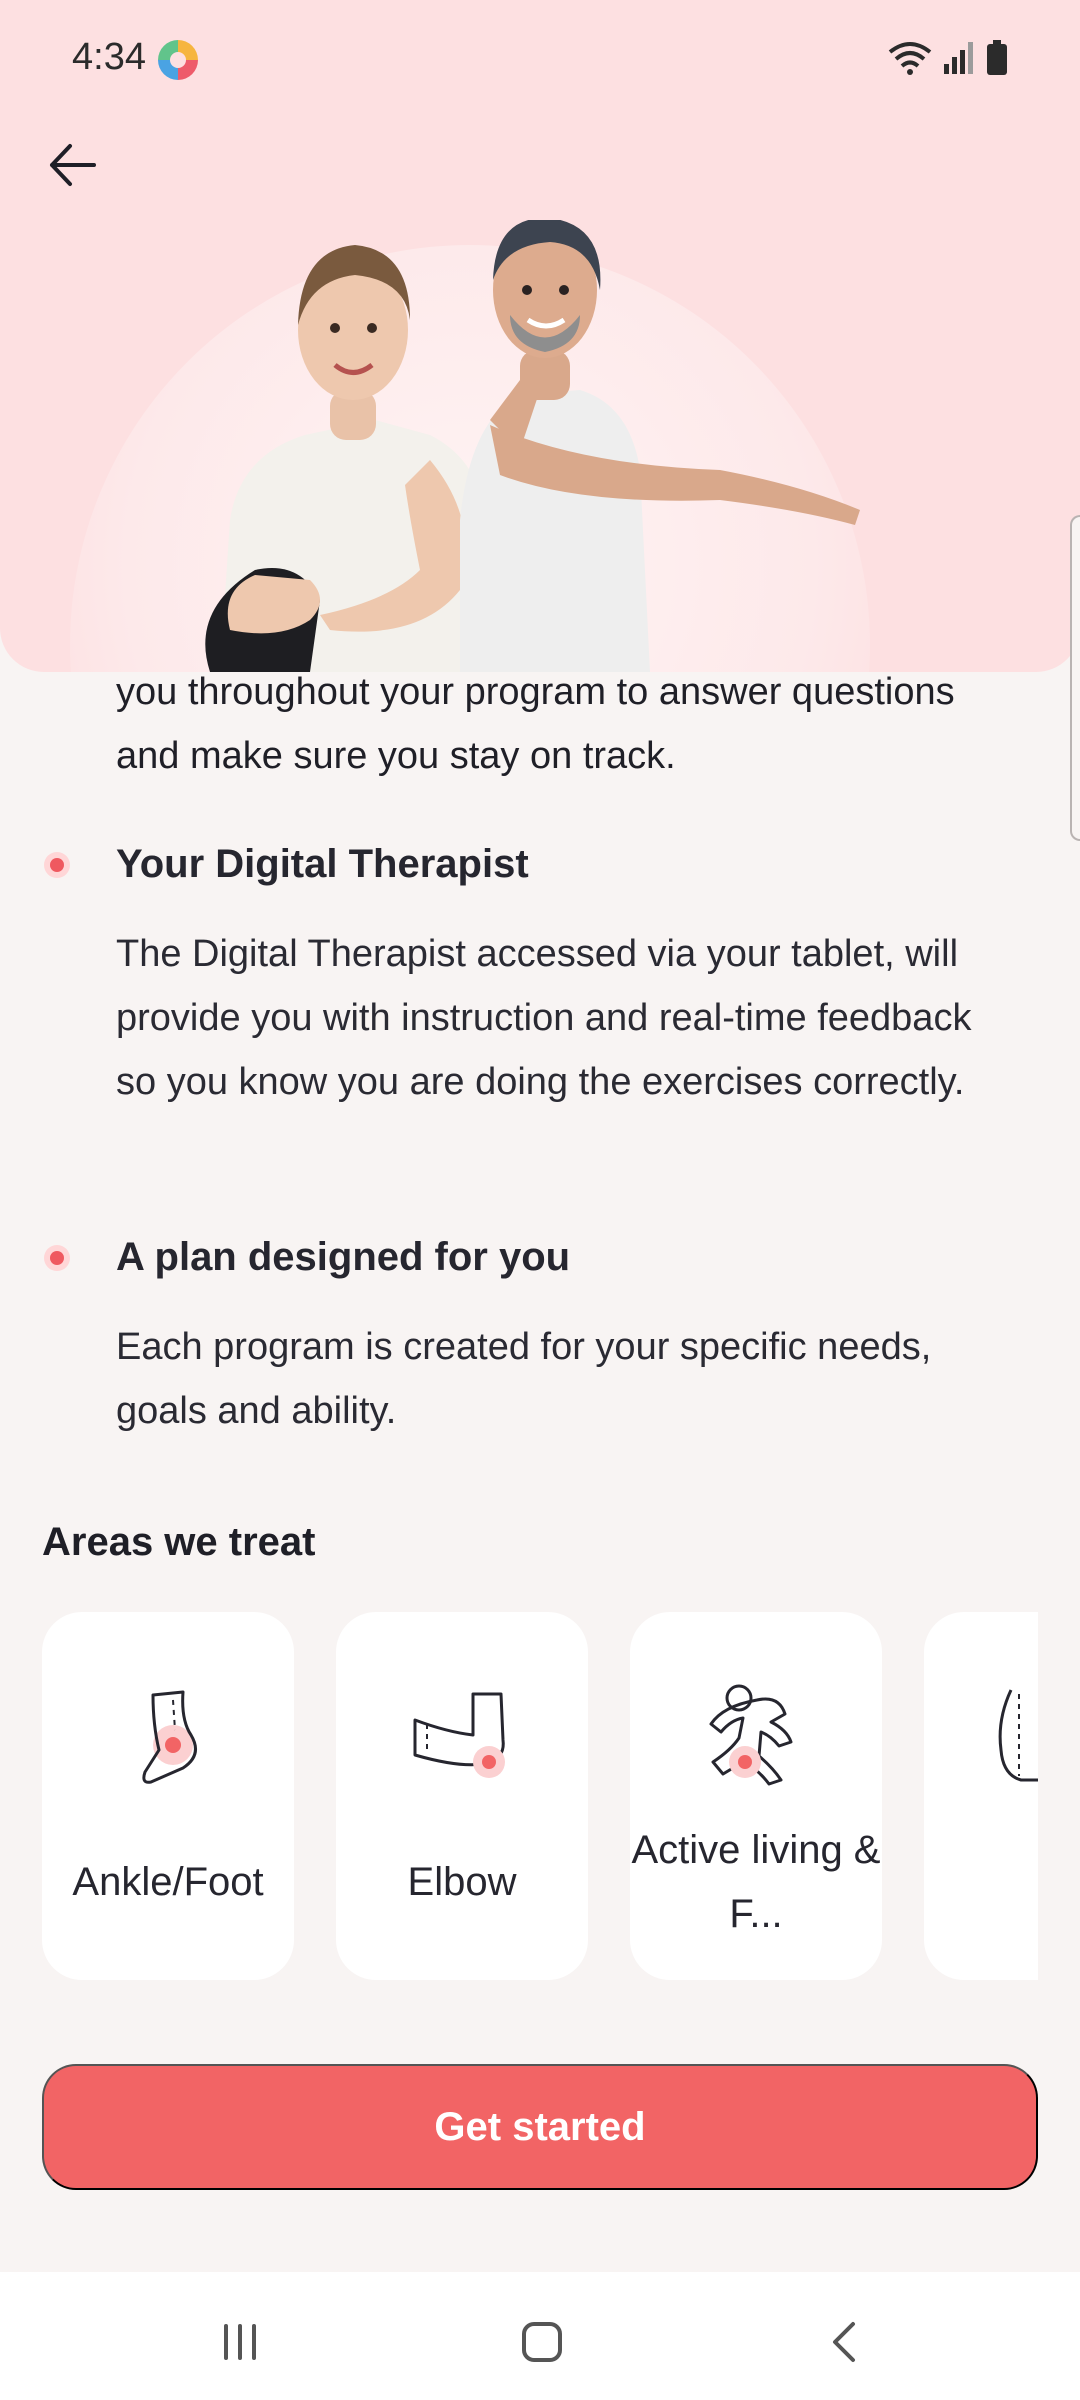 Image resolution: width=1080 pixels, height=2400 pixels. I want to click on home-icon, so click(542, 2342).